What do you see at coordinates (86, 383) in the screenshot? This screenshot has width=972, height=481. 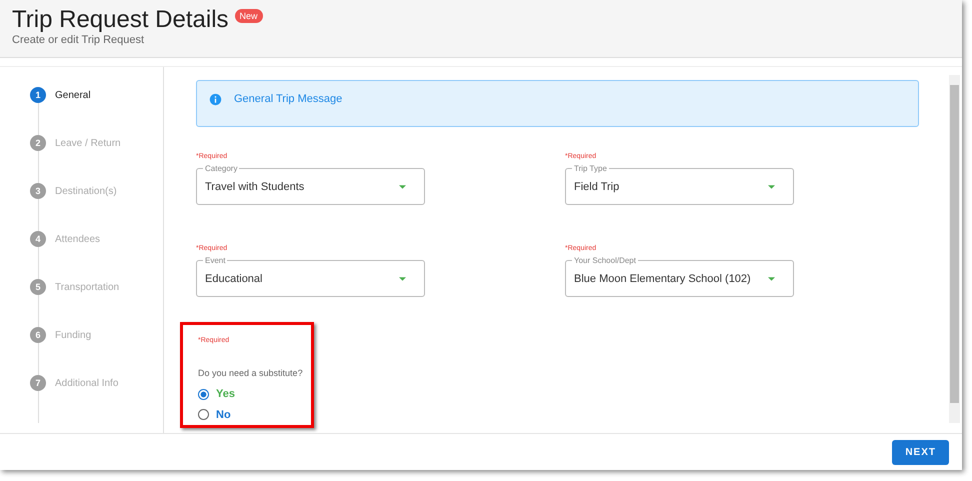 I see `step-label: Additional Info` at bounding box center [86, 383].